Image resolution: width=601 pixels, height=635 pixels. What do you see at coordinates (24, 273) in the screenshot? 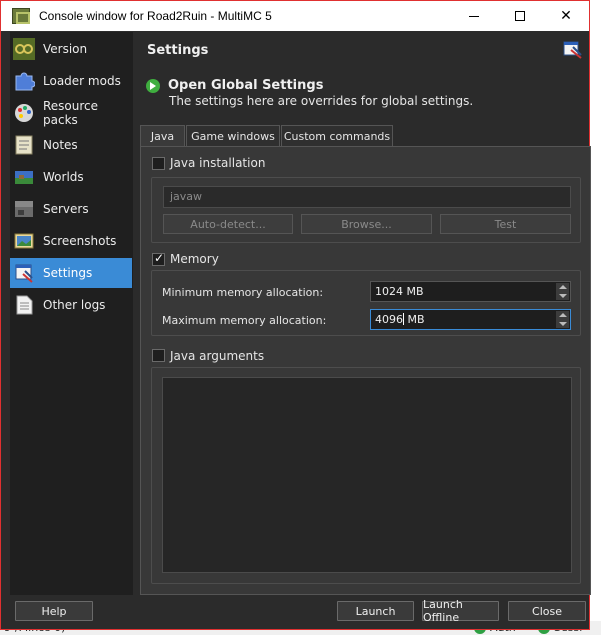
I see `settings-icon` at bounding box center [24, 273].